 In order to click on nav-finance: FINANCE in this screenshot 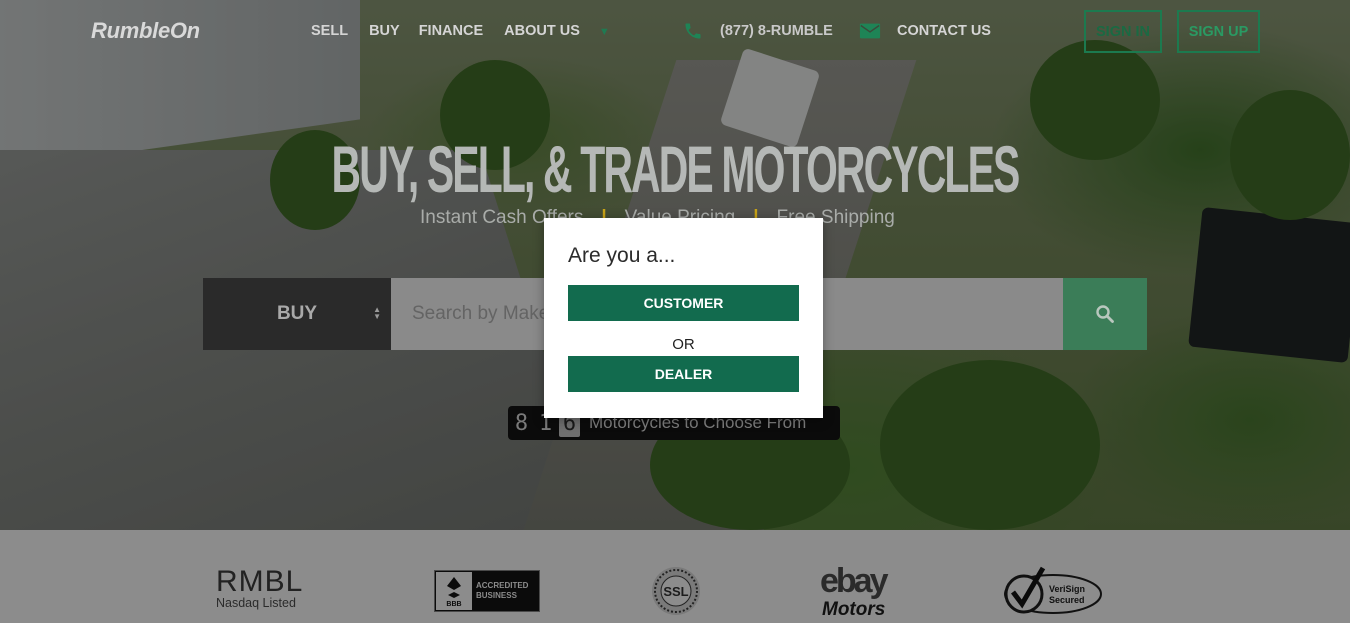, I will do `click(451, 31)`.